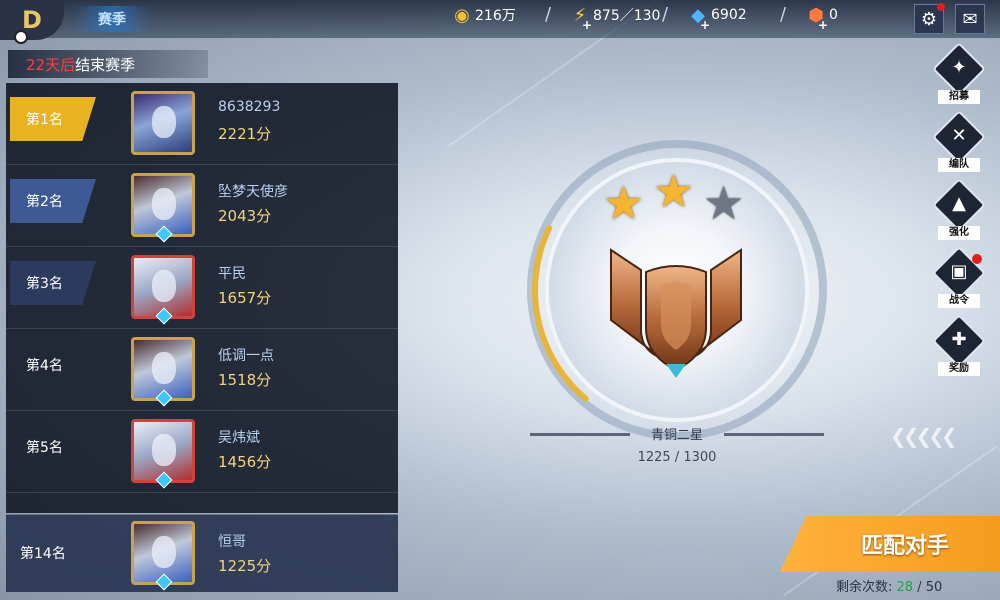  What do you see at coordinates (959, 233) in the screenshot?
I see `side-button-label: 强化` at bounding box center [959, 233].